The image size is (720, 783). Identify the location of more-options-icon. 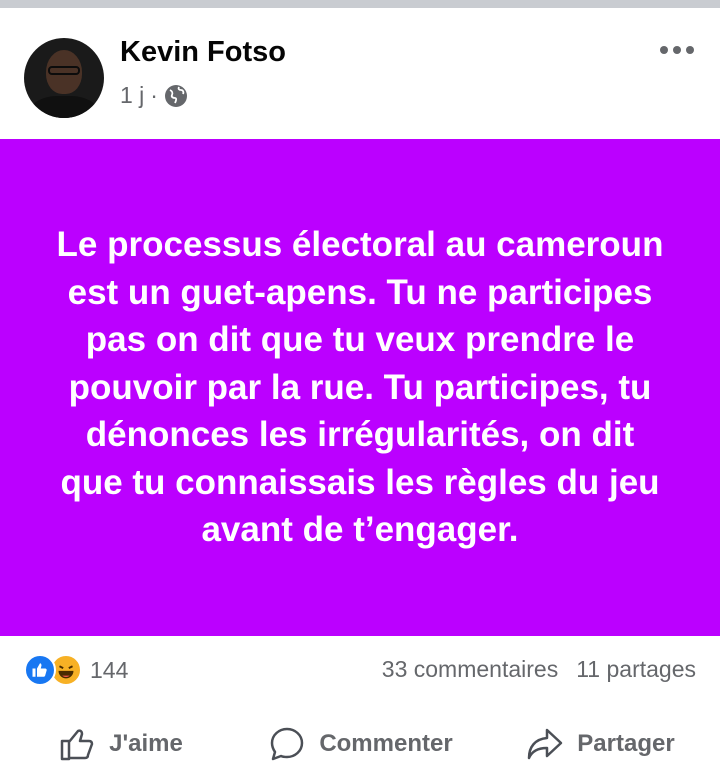
(680, 50).